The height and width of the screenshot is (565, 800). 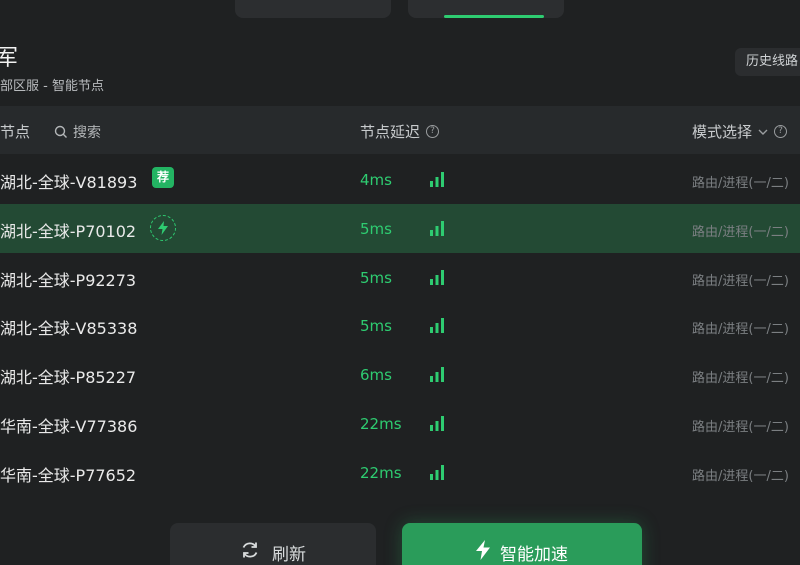 What do you see at coordinates (376, 180) in the screenshot?
I see `node-latency: 4ms` at bounding box center [376, 180].